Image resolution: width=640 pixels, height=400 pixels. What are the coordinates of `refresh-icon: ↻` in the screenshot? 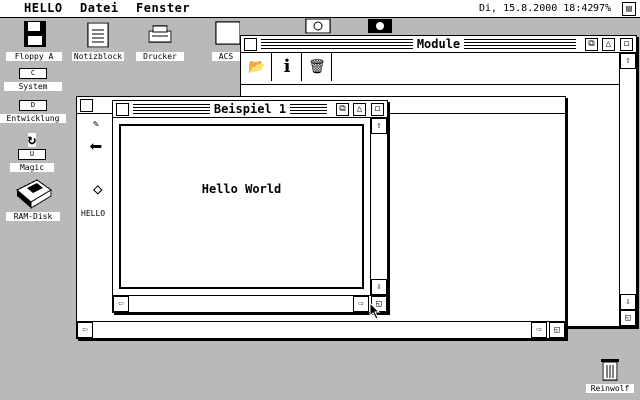 It's located at (32, 140).